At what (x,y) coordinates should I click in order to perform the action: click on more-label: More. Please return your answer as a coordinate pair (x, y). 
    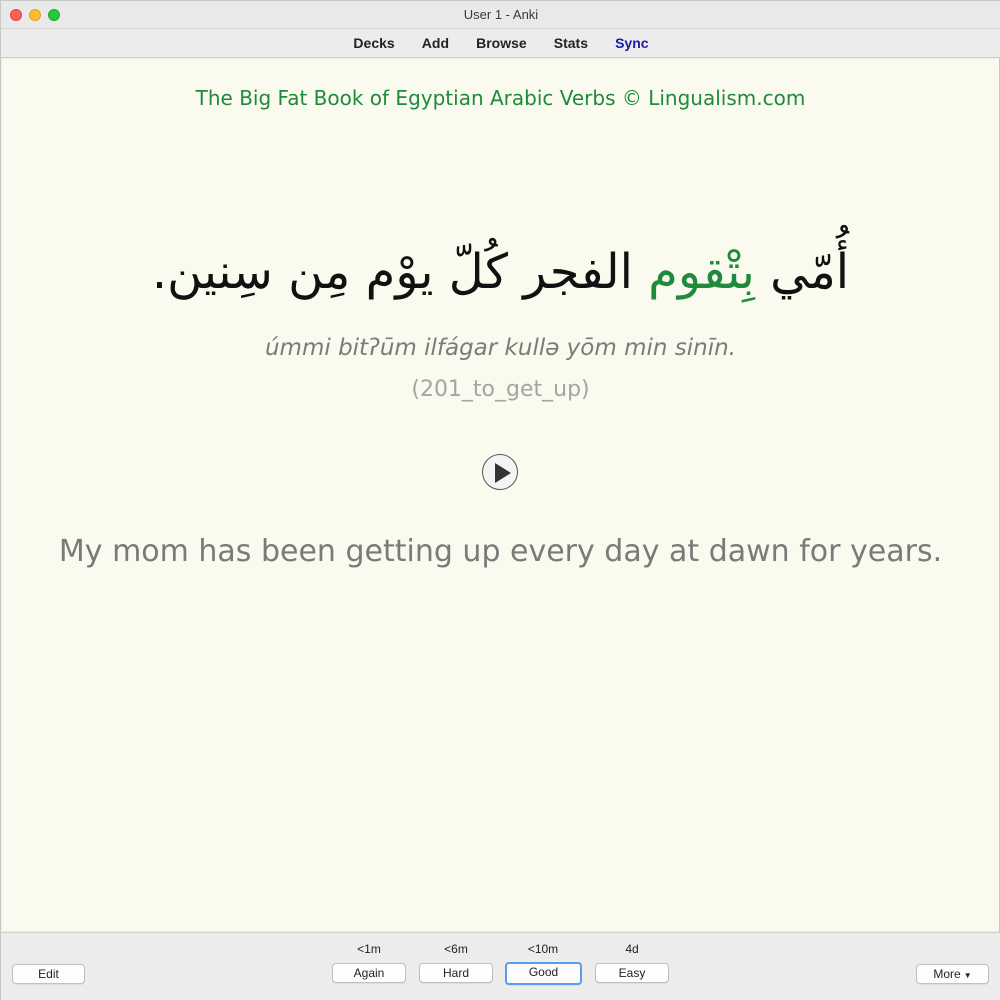
    Looking at the image, I should click on (947, 974).